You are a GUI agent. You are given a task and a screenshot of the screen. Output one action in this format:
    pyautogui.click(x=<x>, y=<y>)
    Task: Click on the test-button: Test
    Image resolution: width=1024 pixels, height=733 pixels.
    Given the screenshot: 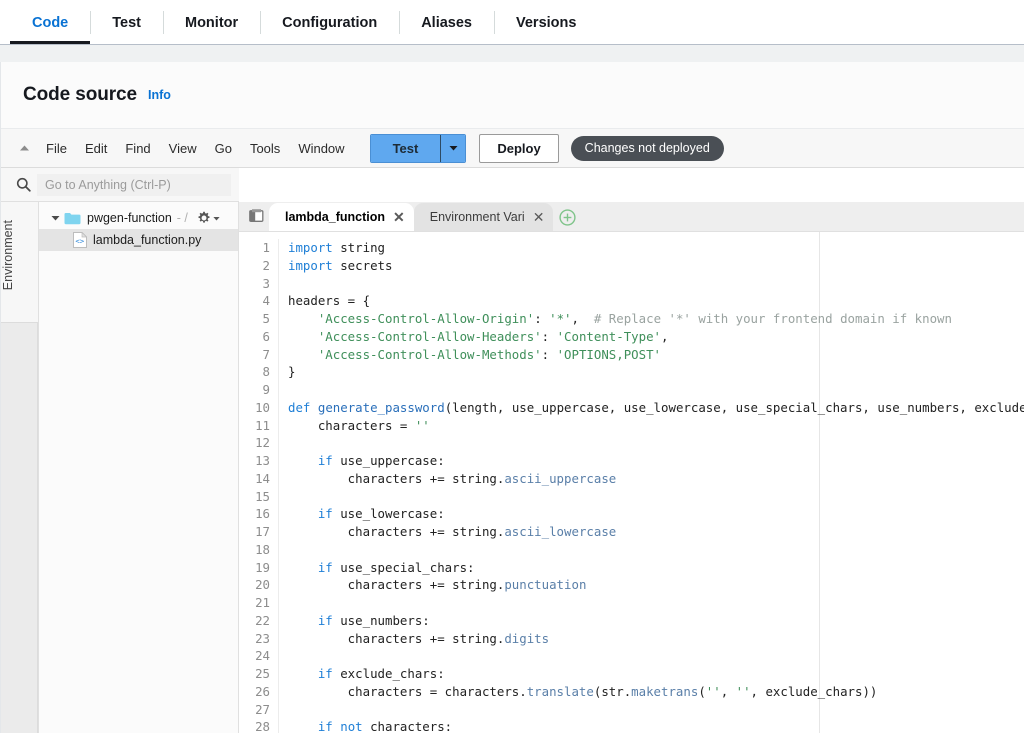 What is the action you would take?
    pyautogui.click(x=418, y=148)
    